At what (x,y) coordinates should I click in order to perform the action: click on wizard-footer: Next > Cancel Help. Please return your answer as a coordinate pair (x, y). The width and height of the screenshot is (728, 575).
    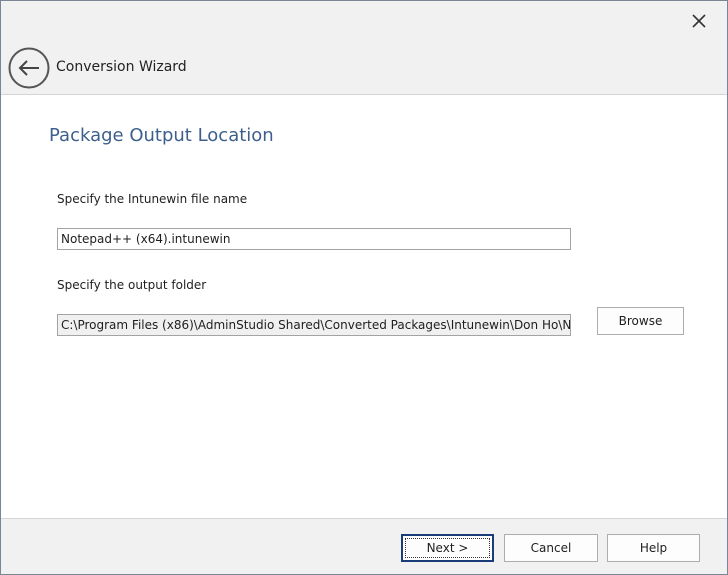
    Looking at the image, I should click on (364, 546).